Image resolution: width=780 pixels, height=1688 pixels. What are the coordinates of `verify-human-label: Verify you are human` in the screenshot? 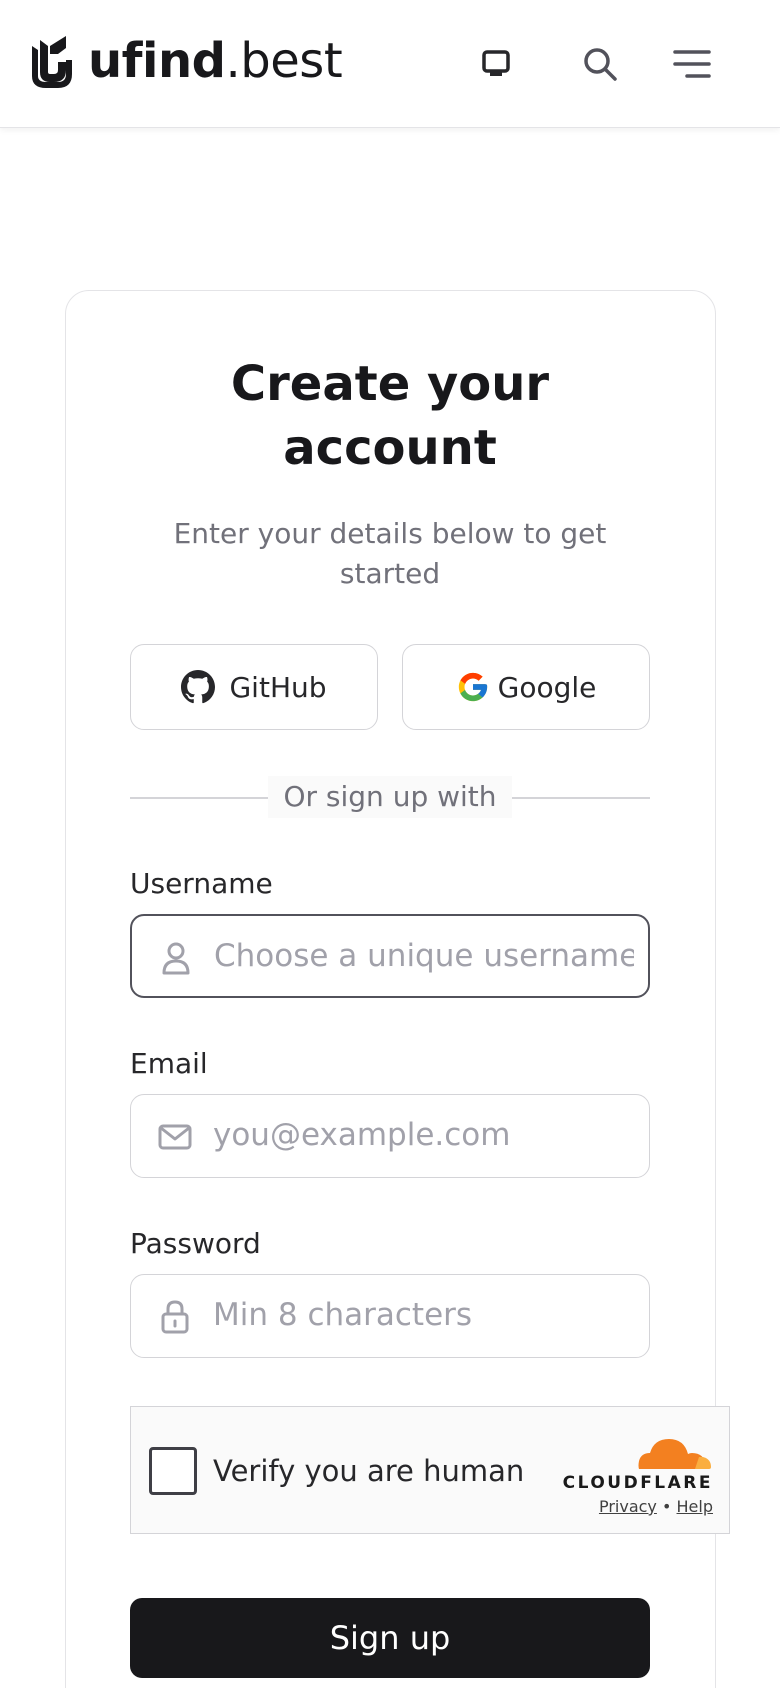 It's located at (369, 1471).